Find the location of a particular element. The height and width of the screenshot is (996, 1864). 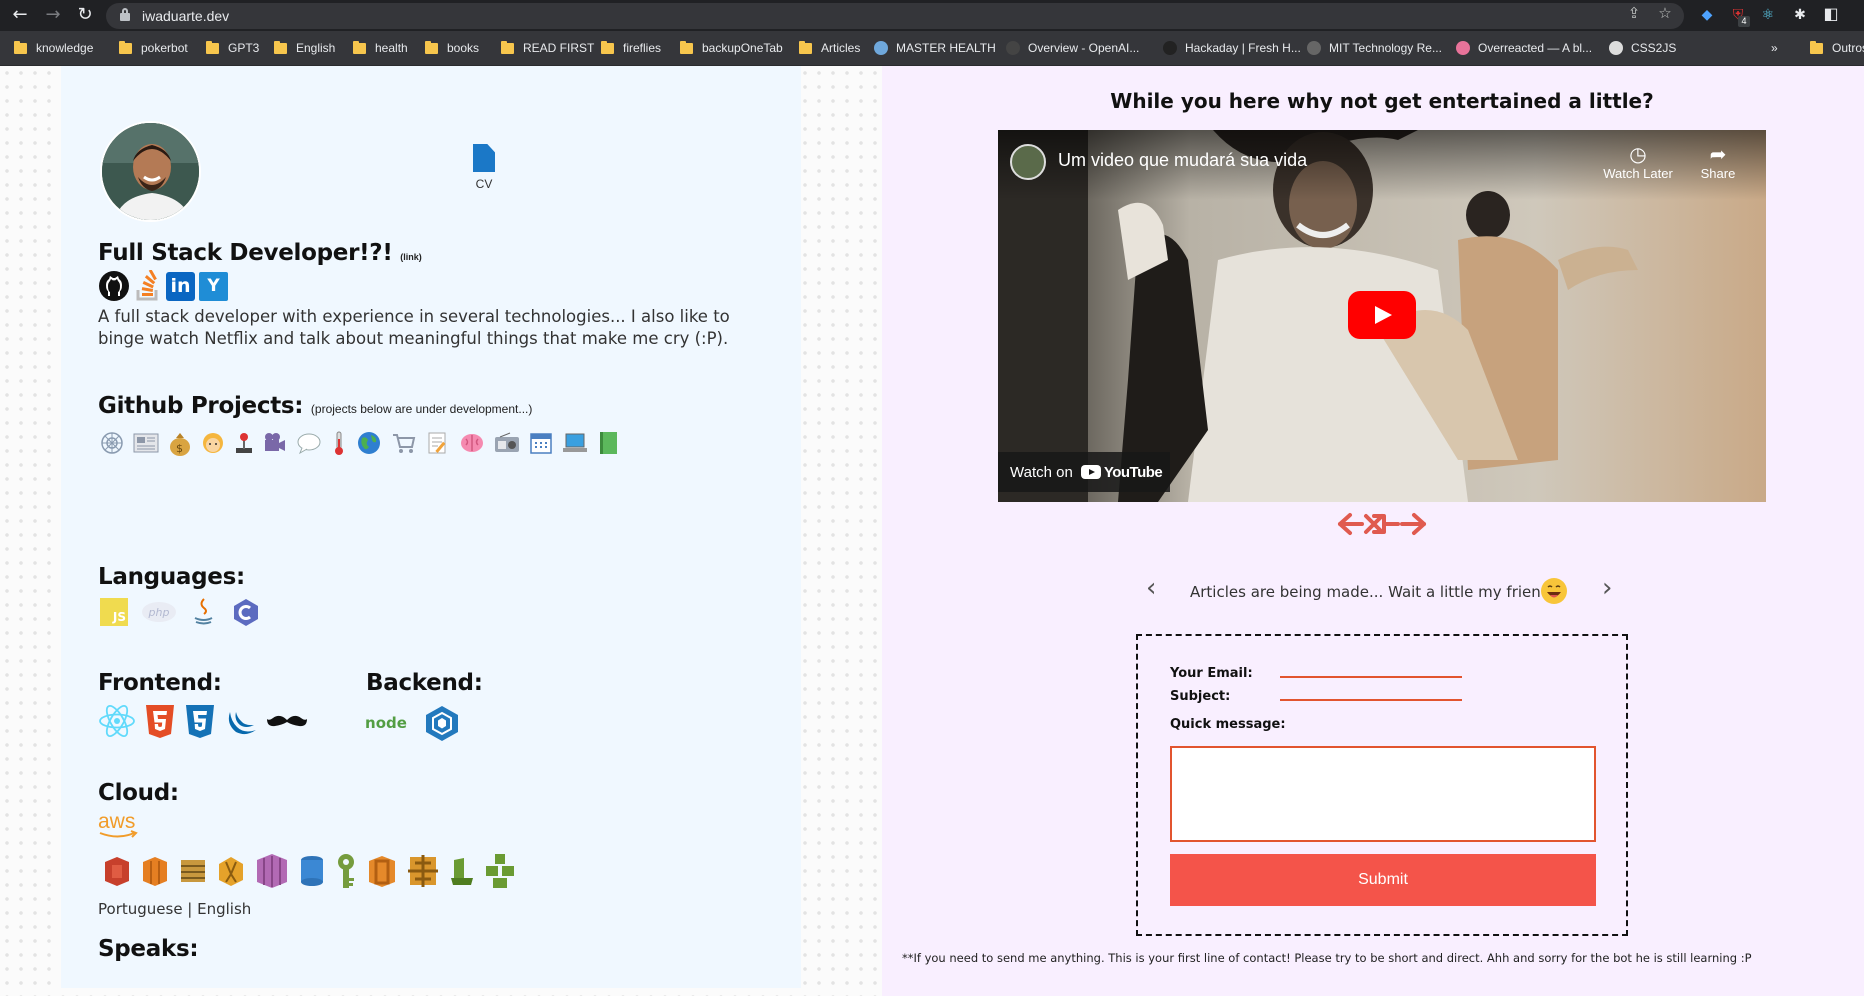

carousel-prev-icon: ‹ is located at coordinates (1151, 588).